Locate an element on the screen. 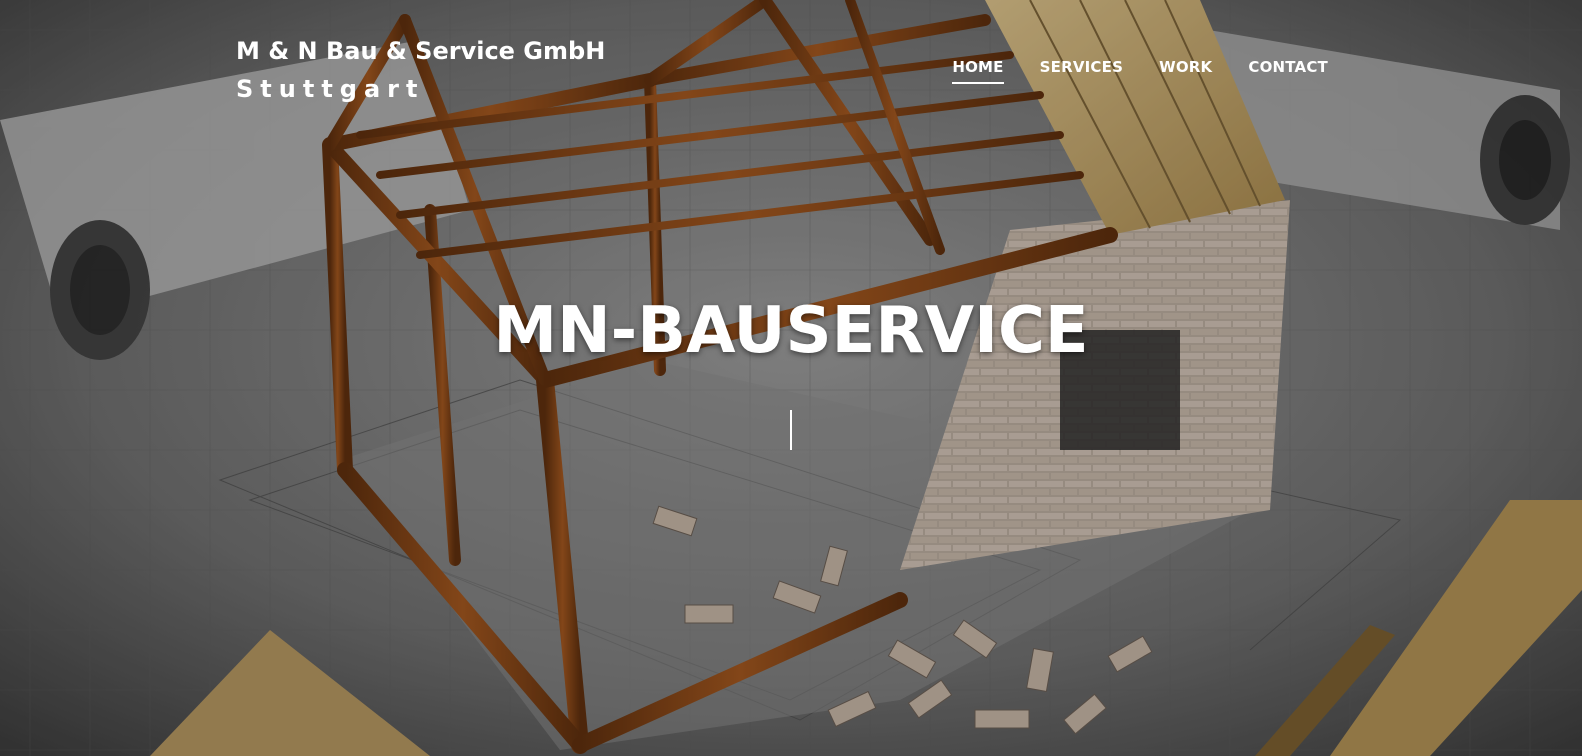  nav-item-home: HOME is located at coordinates (978, 71).